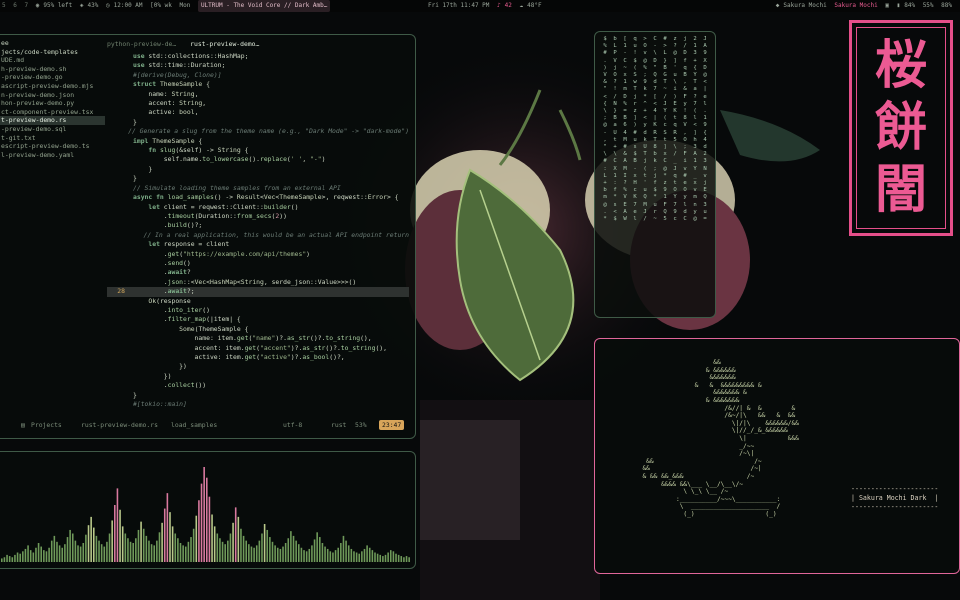  Describe the element at coordinates (258, 103) in the screenshot. I see `code-line: accent: String,` at that location.